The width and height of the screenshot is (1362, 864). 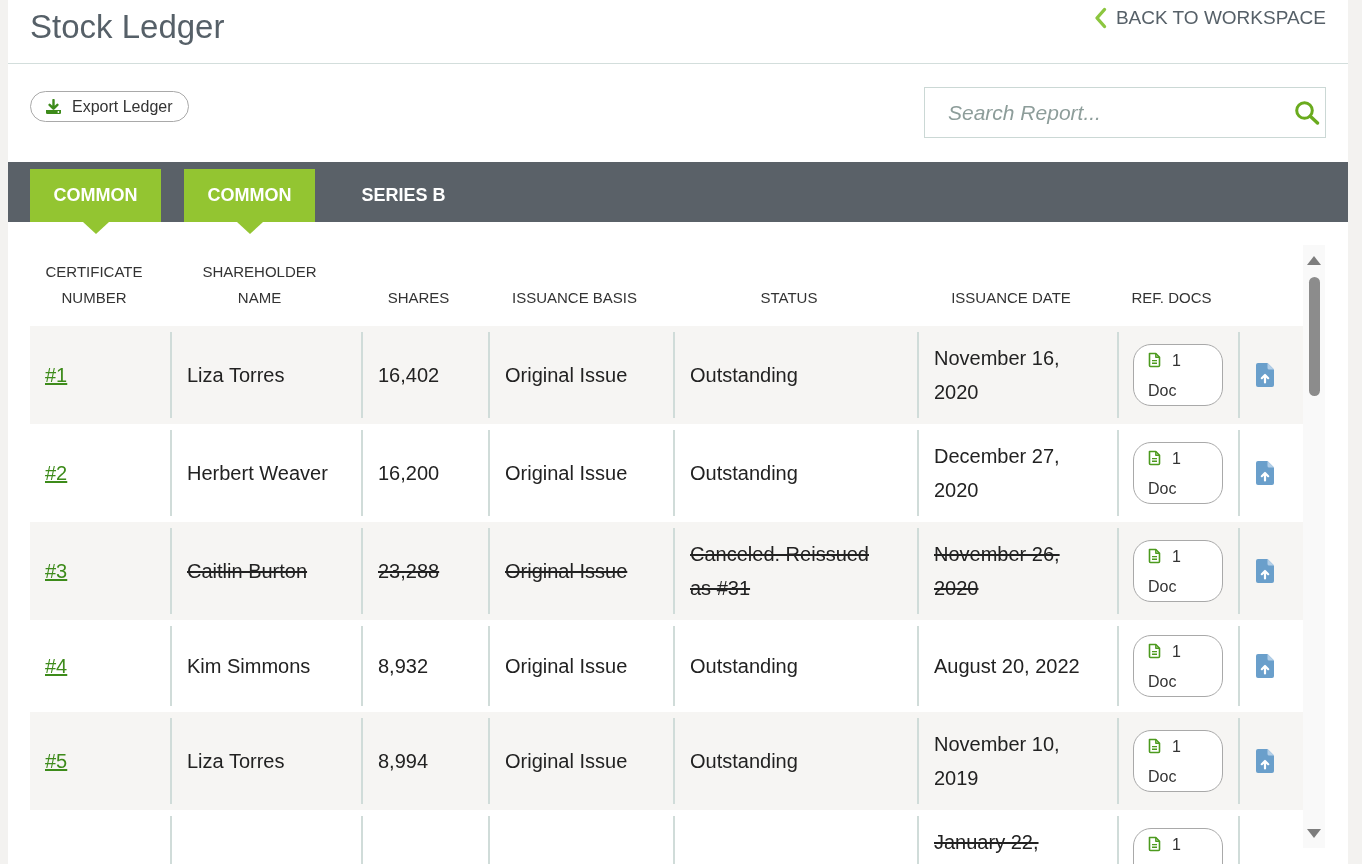 What do you see at coordinates (265, 666) in the screenshot?
I see `shareholder-name-cell: Kim Simmons` at bounding box center [265, 666].